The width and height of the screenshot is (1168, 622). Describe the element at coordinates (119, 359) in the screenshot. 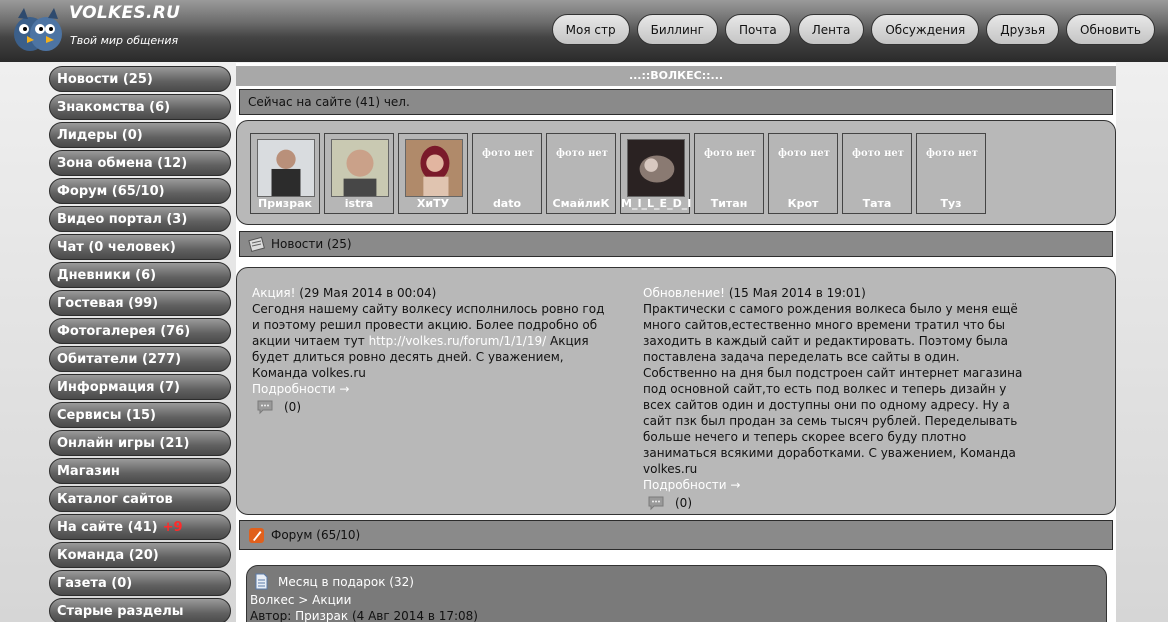

I see `sidebar-item-label: Обитатели (277)` at that location.